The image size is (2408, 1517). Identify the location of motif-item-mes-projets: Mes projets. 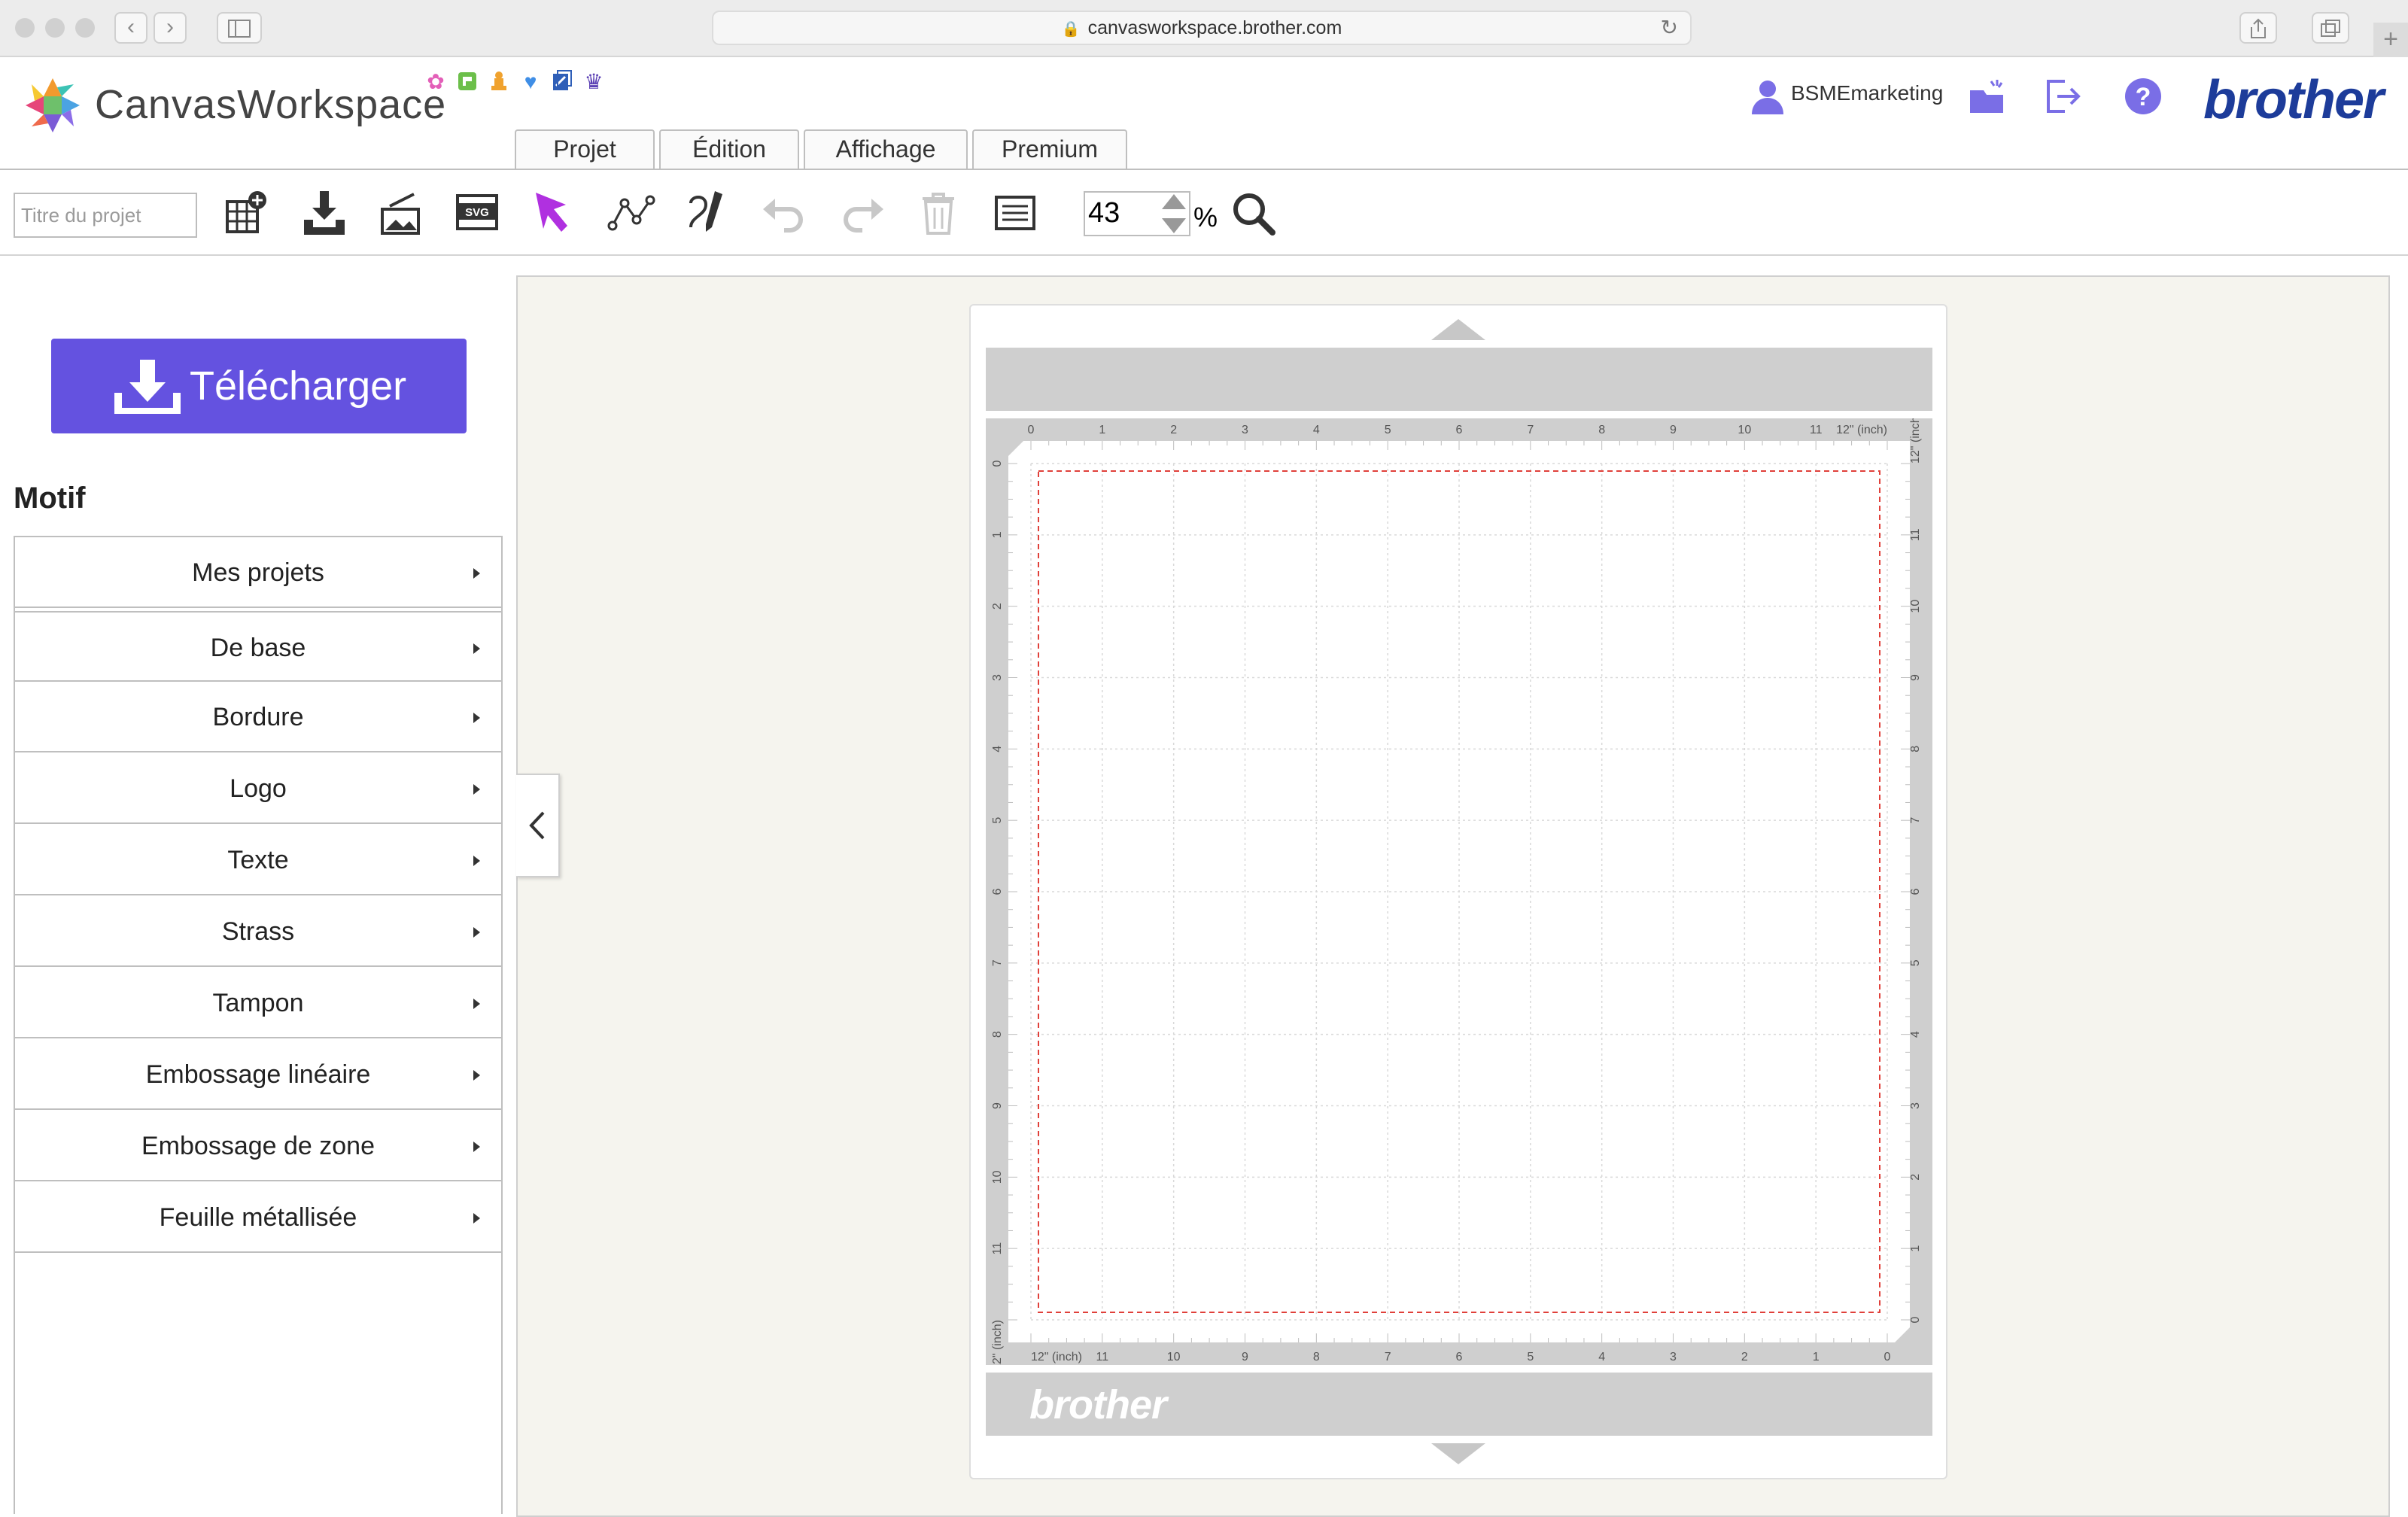
(258, 572).